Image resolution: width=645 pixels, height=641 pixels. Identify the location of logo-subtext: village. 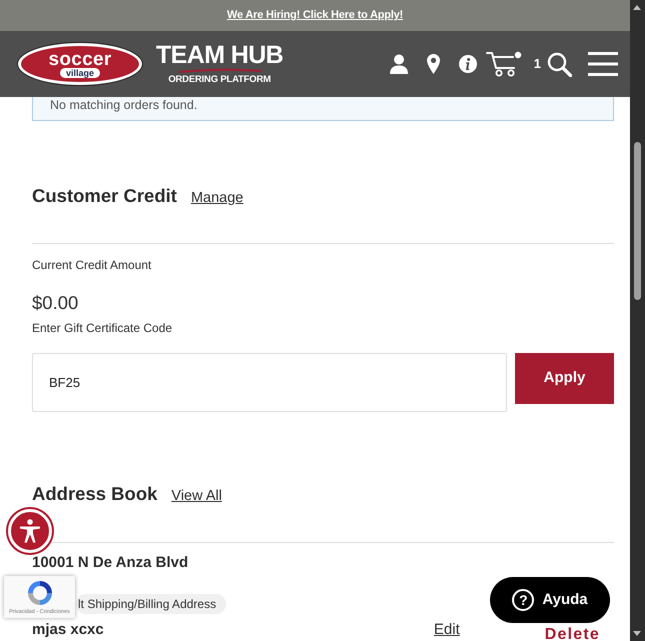
(80, 73).